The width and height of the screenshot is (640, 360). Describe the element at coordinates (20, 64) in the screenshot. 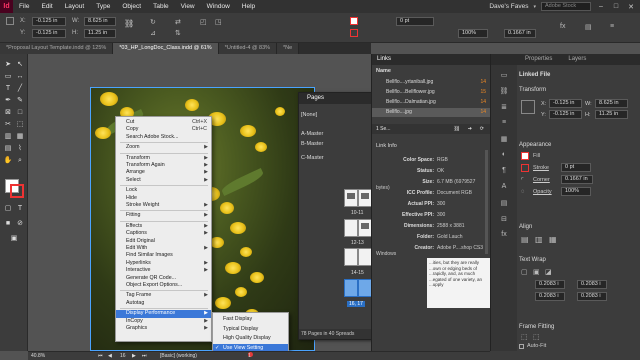

I see `direct-selection-tool-icon: ↖` at that location.